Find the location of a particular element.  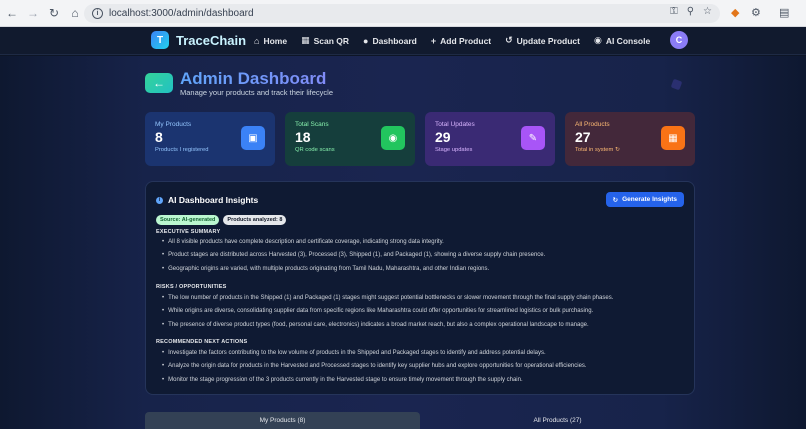

url-text: localhost:3000/admin/dashboard is located at coordinates (181, 13).